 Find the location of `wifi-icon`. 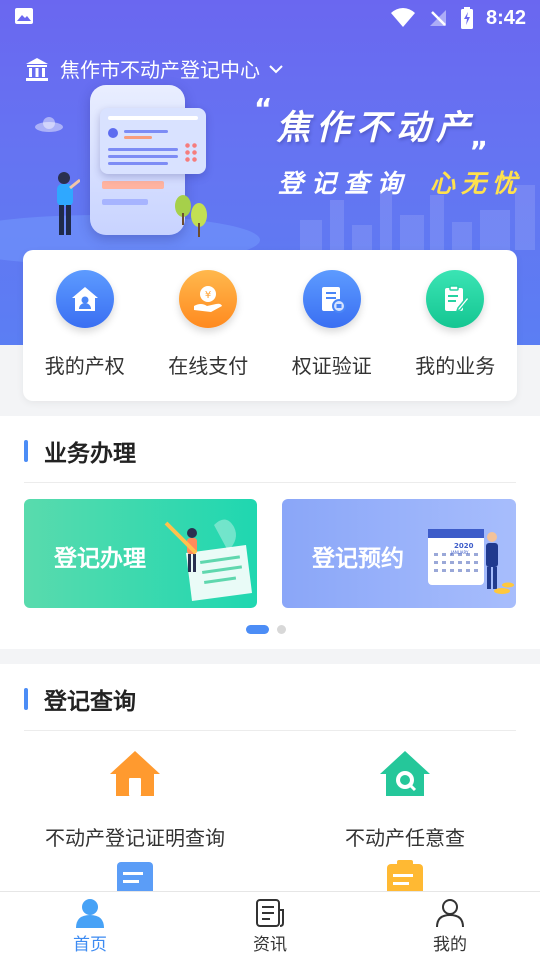

wifi-icon is located at coordinates (402, 17).